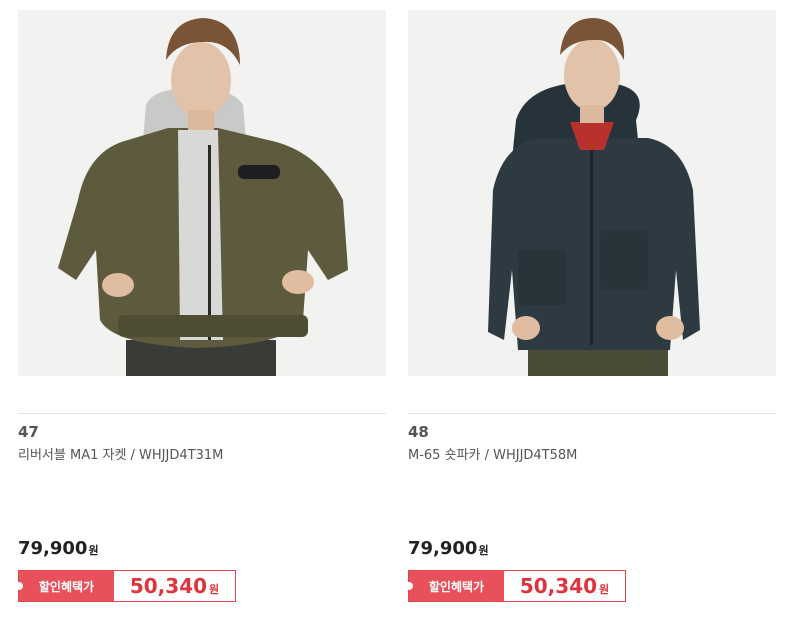 Image resolution: width=785 pixels, height=618 pixels. Describe the element at coordinates (120, 453) in the screenshot. I see `product-name: 리버서블 MA1 자켓 / WHJJD4T31M` at that location.